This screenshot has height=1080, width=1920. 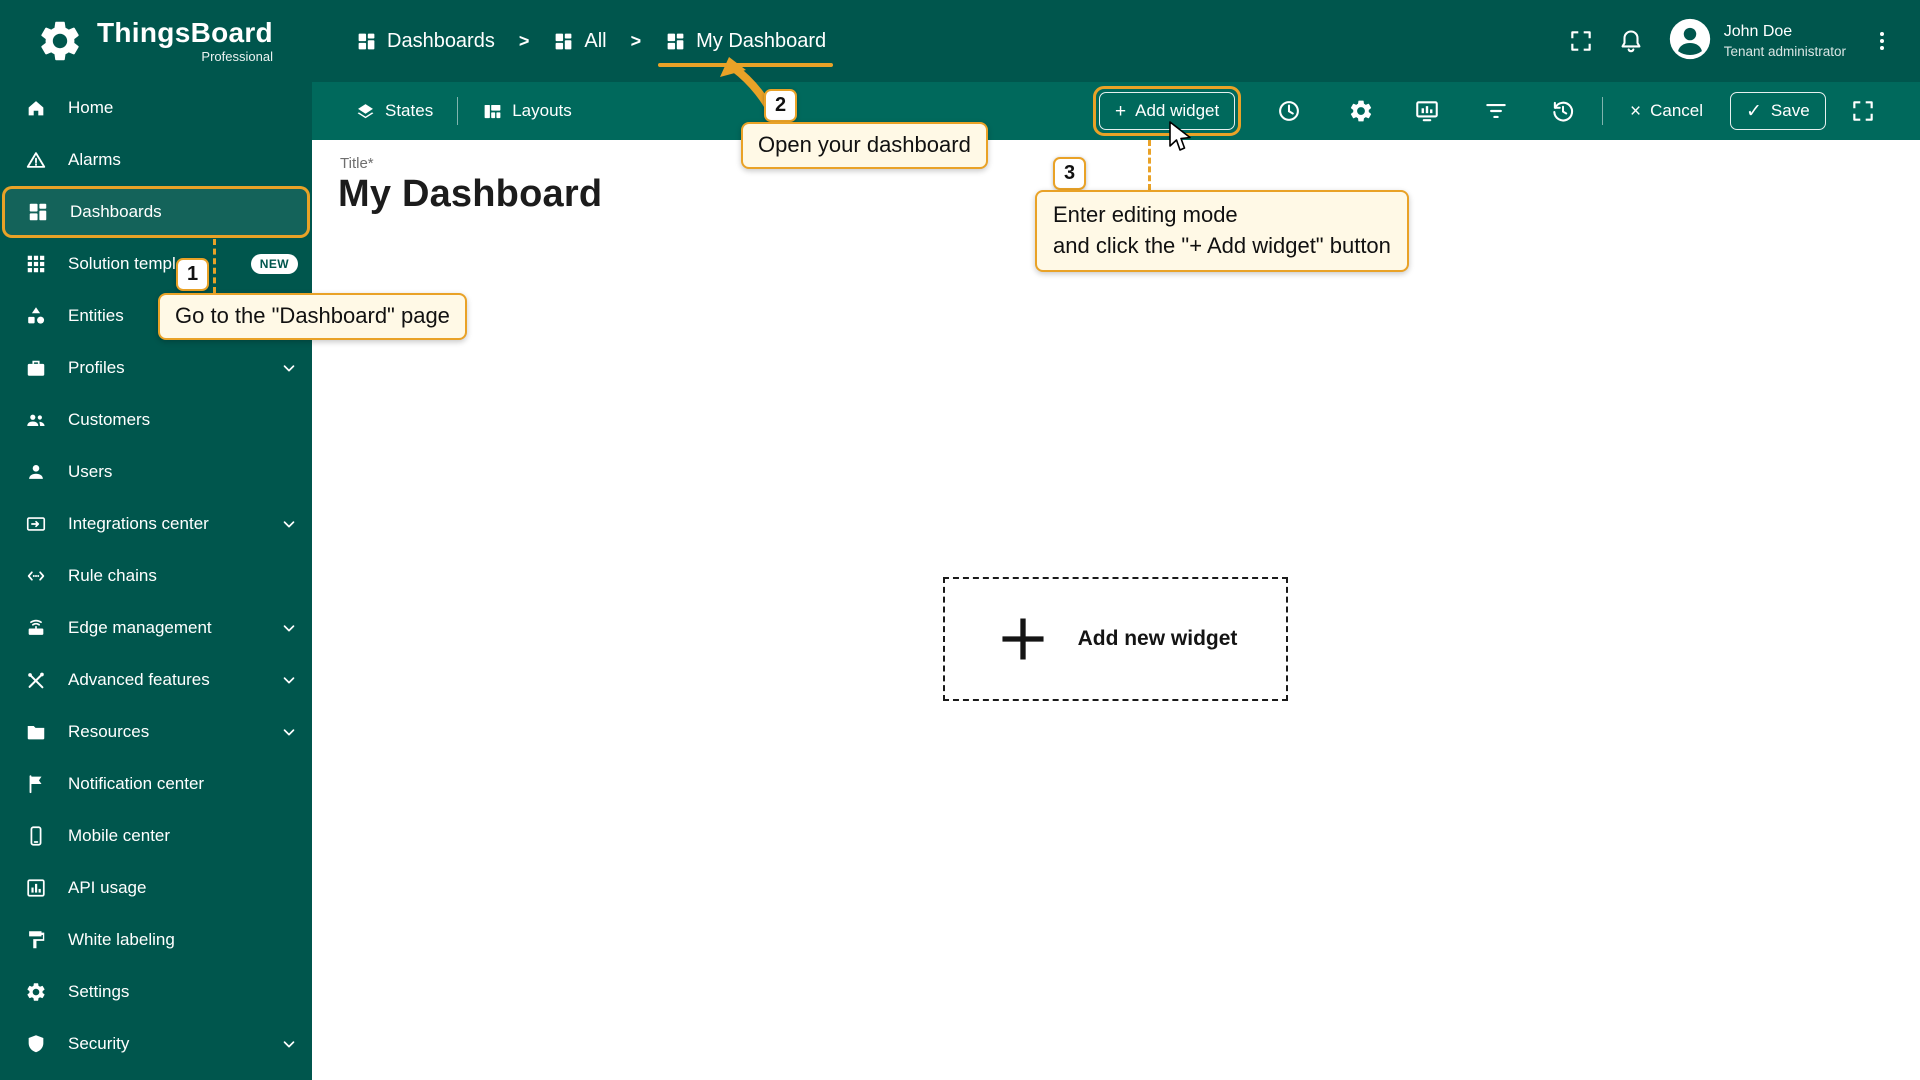 What do you see at coordinates (36, 108) in the screenshot?
I see `home-icon` at bounding box center [36, 108].